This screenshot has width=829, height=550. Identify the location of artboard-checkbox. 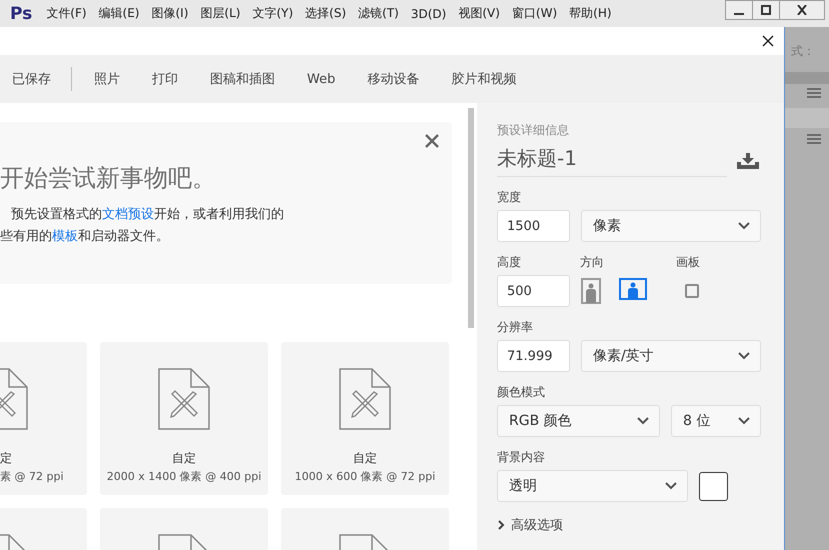
(692, 291).